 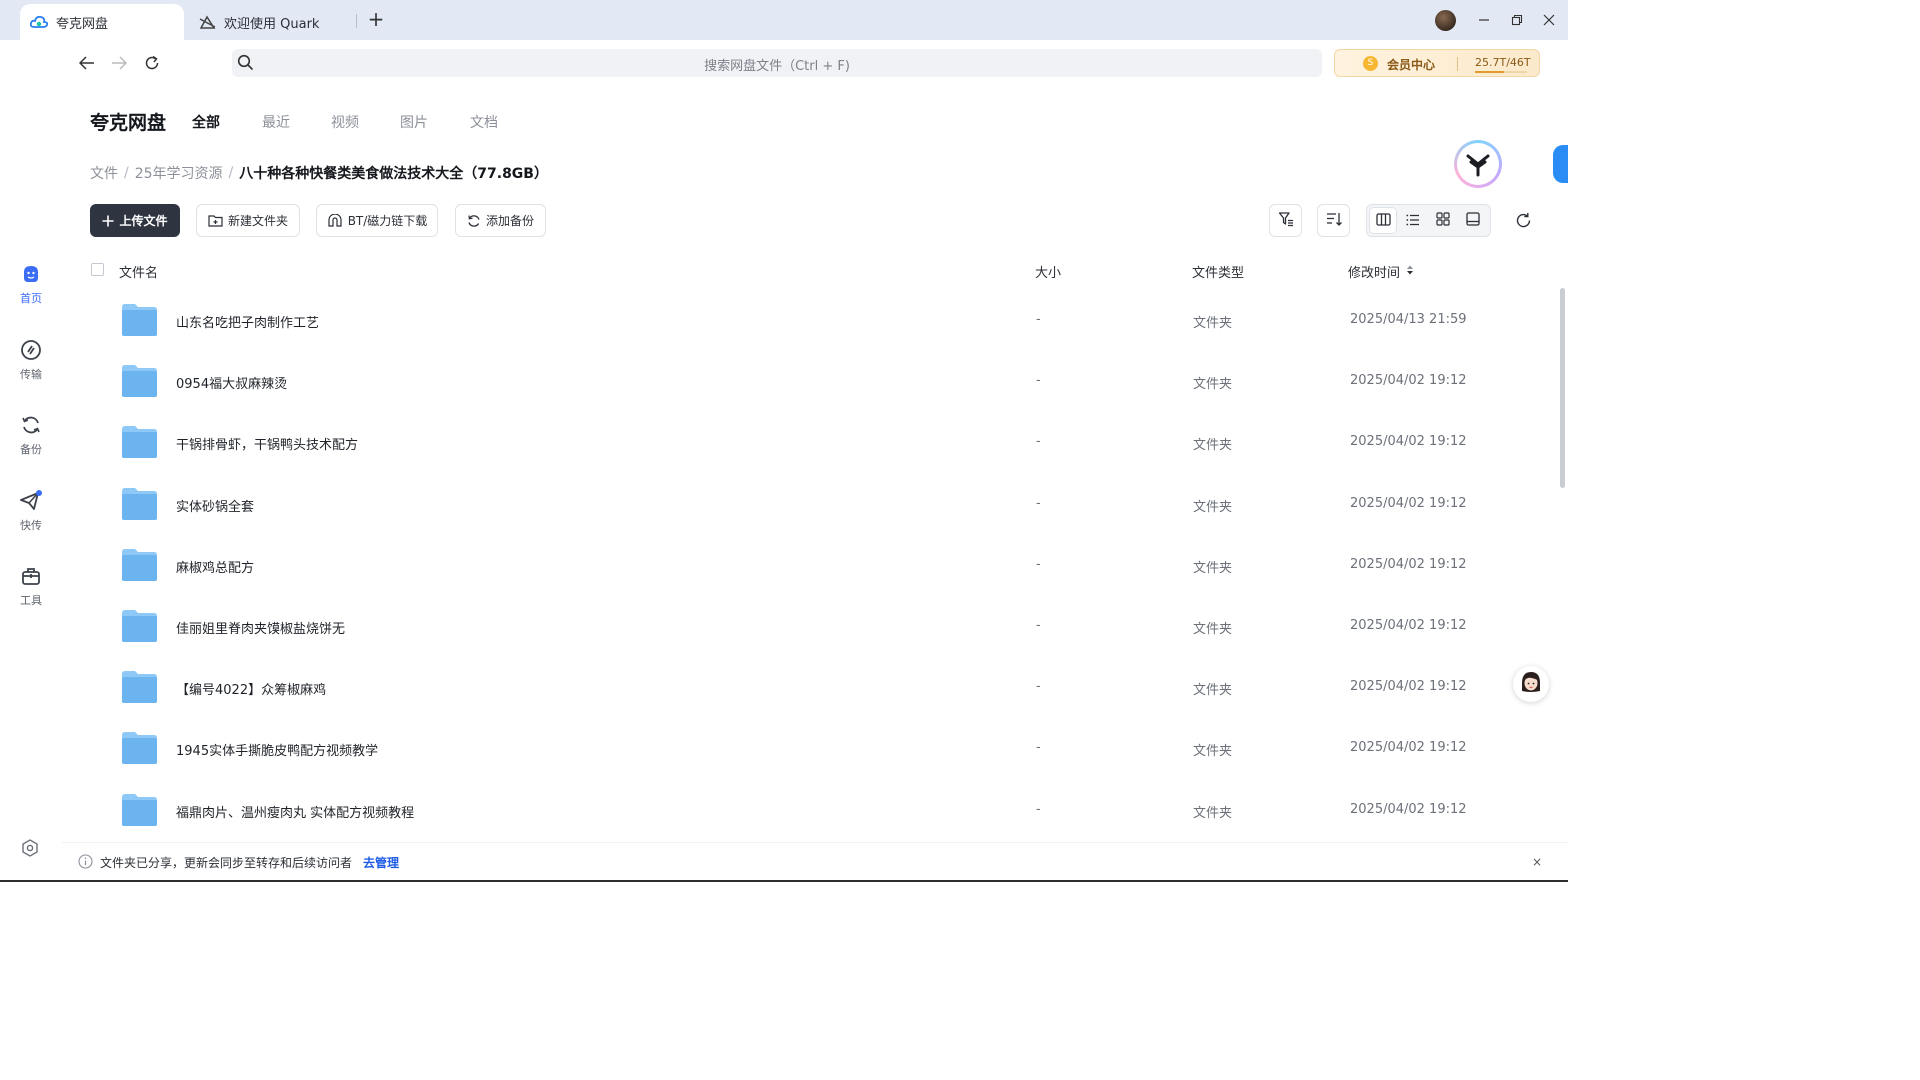 I want to click on filter-button, so click(x=1285, y=220).